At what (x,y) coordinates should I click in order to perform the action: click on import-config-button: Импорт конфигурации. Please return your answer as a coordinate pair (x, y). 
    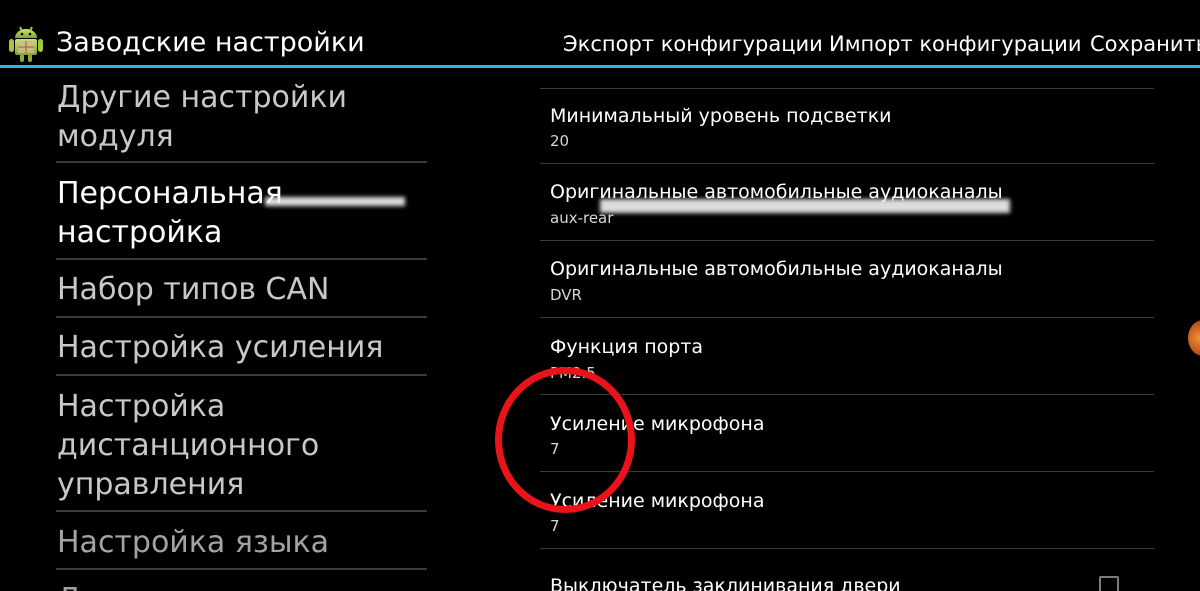
    Looking at the image, I should click on (955, 44).